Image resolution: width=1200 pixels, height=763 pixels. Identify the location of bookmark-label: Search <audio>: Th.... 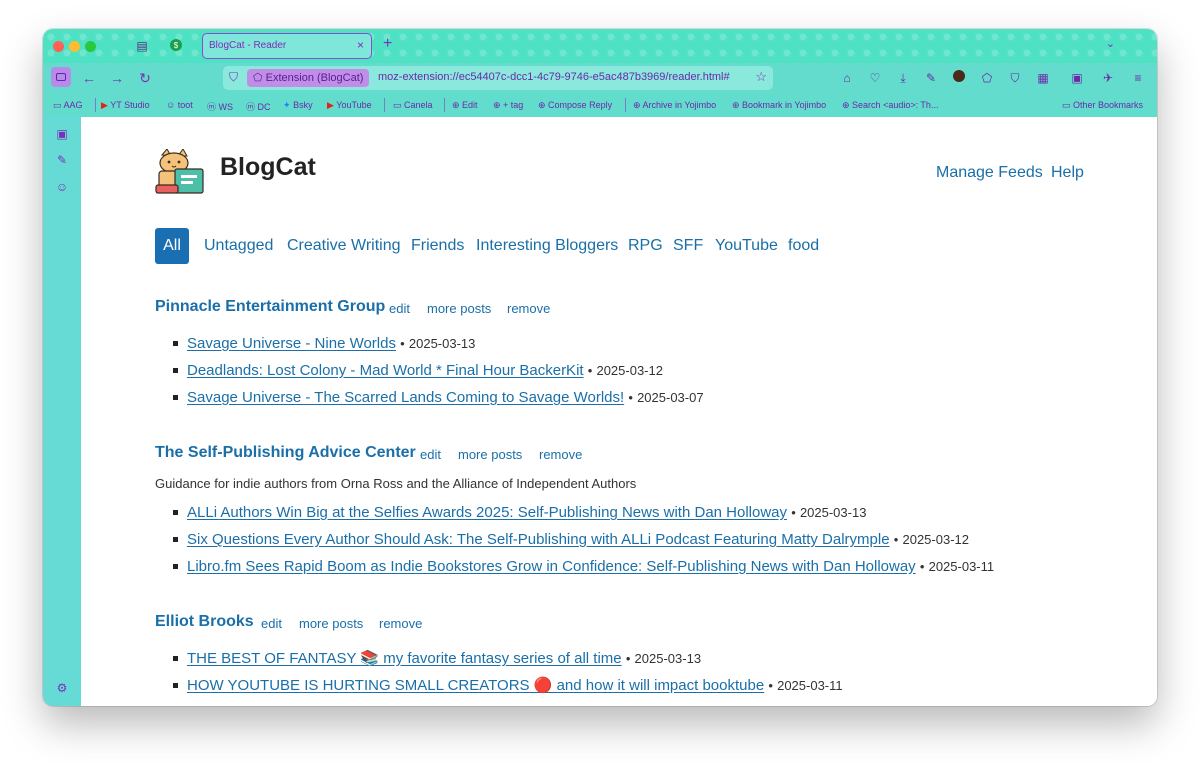
(895, 105).